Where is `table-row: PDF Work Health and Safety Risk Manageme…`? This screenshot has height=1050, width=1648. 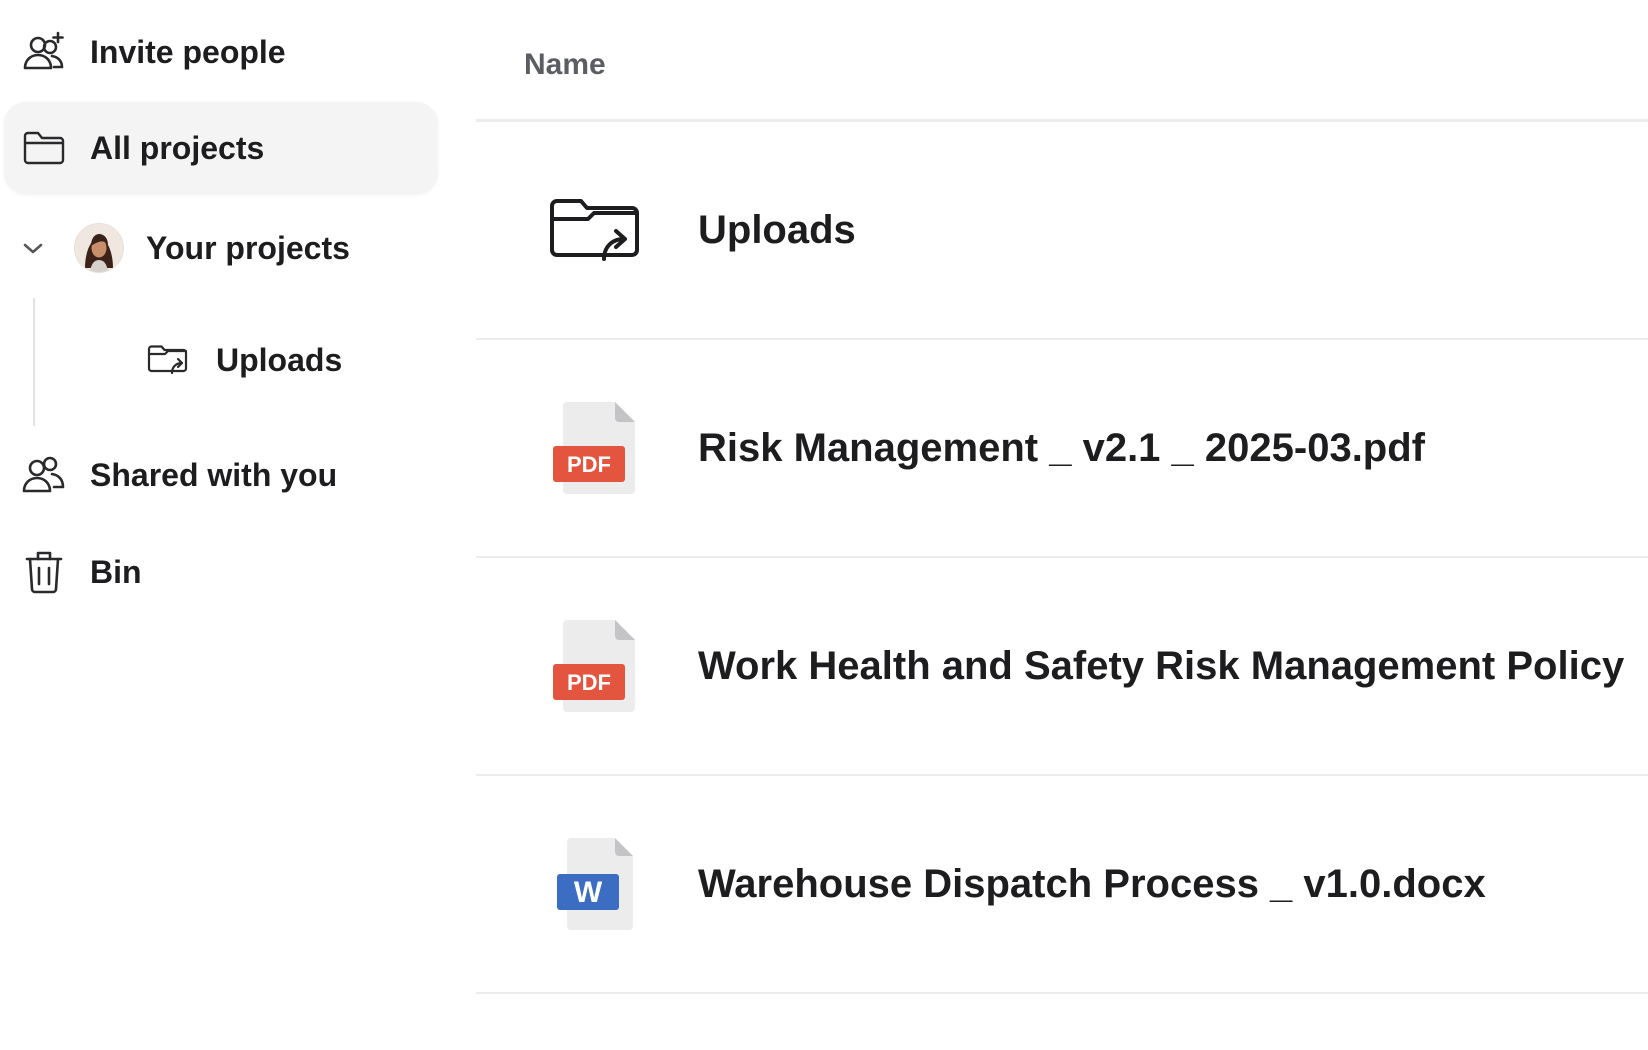 table-row: PDF Work Health and Safety Risk Manageme… is located at coordinates (1062, 667).